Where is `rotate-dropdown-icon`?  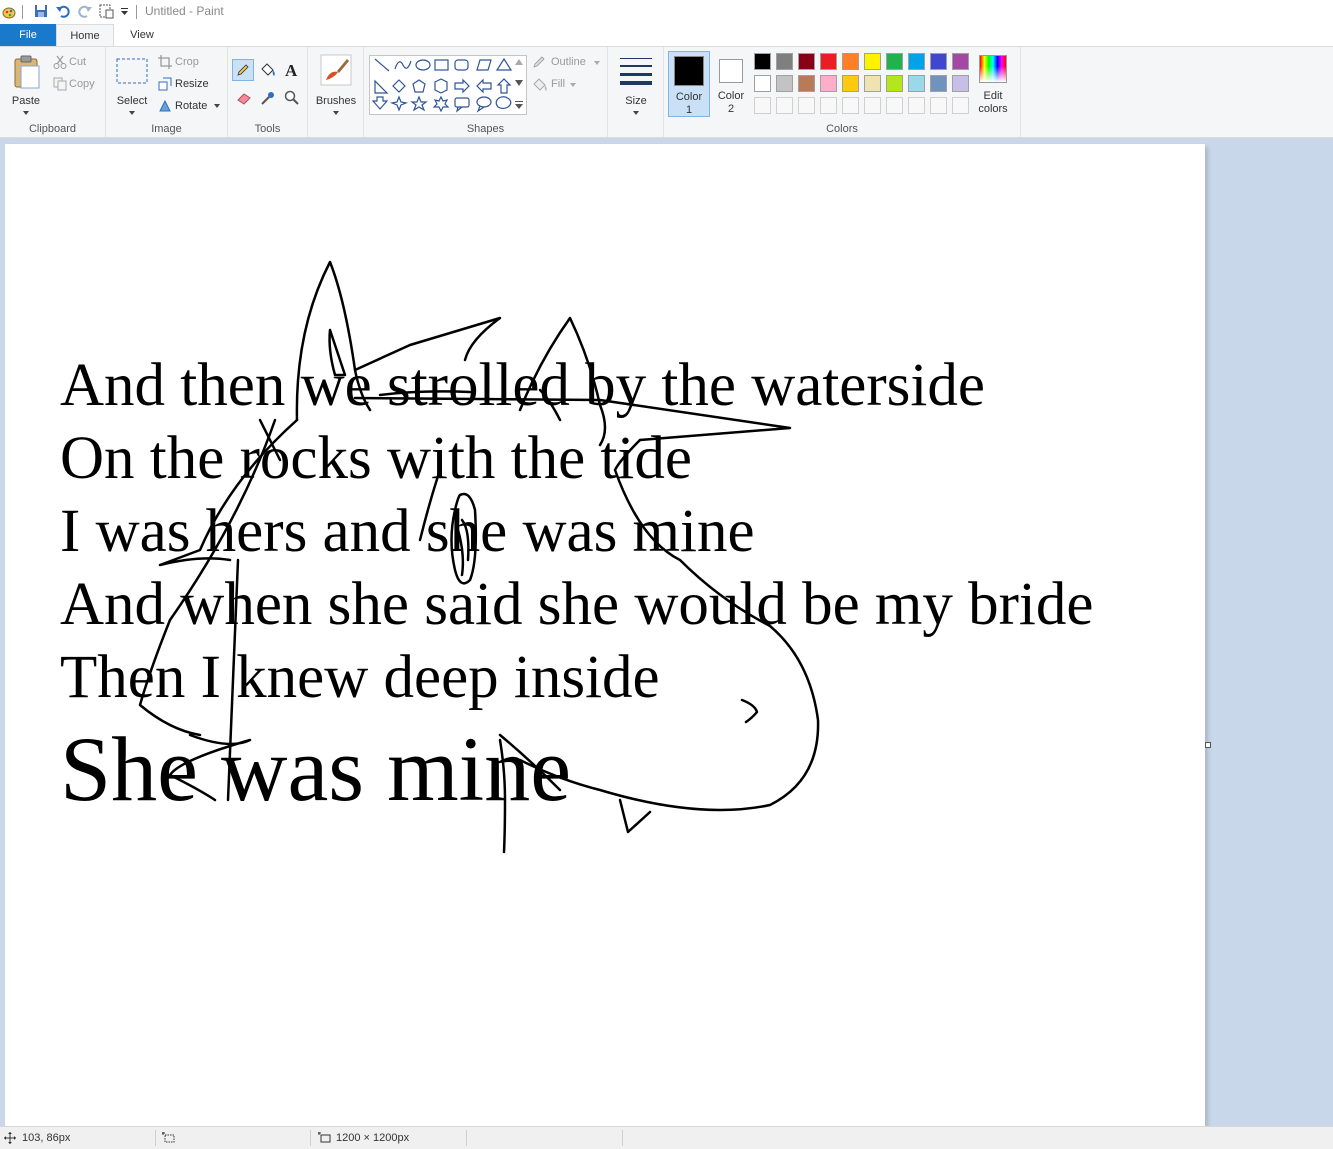 rotate-dropdown-icon is located at coordinates (217, 106).